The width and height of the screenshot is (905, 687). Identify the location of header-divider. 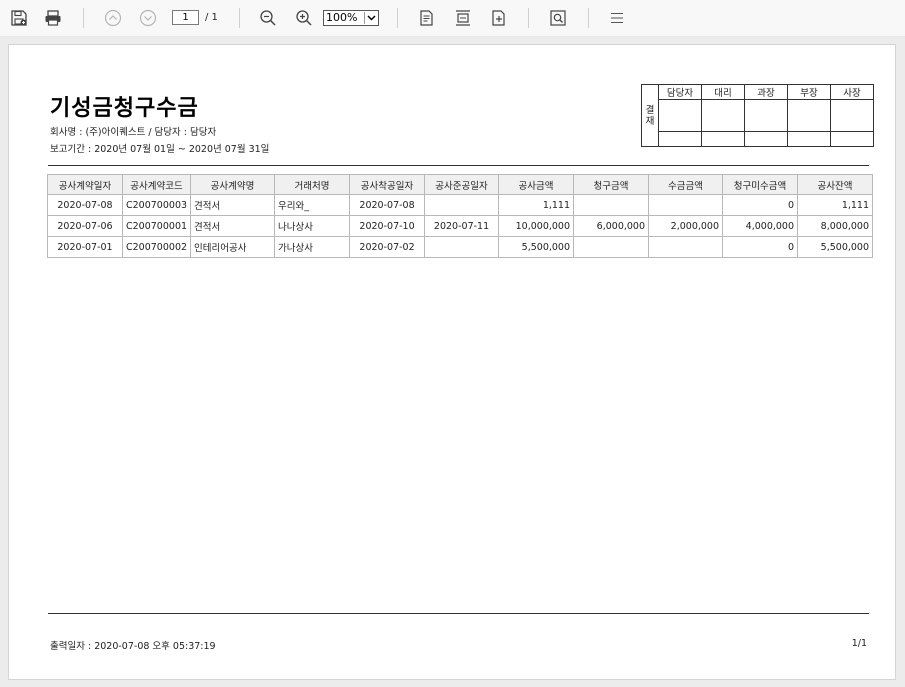
(458, 165).